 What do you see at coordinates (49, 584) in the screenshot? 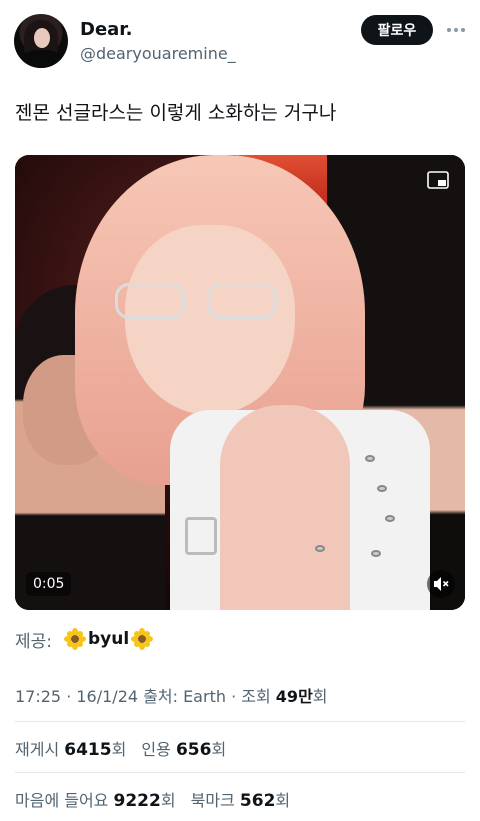
I see `video-duration: 0:05` at bounding box center [49, 584].